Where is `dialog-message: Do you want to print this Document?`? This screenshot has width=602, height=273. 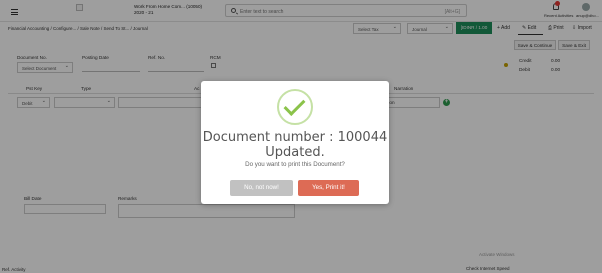 dialog-message: Do you want to print this Document? is located at coordinates (295, 164).